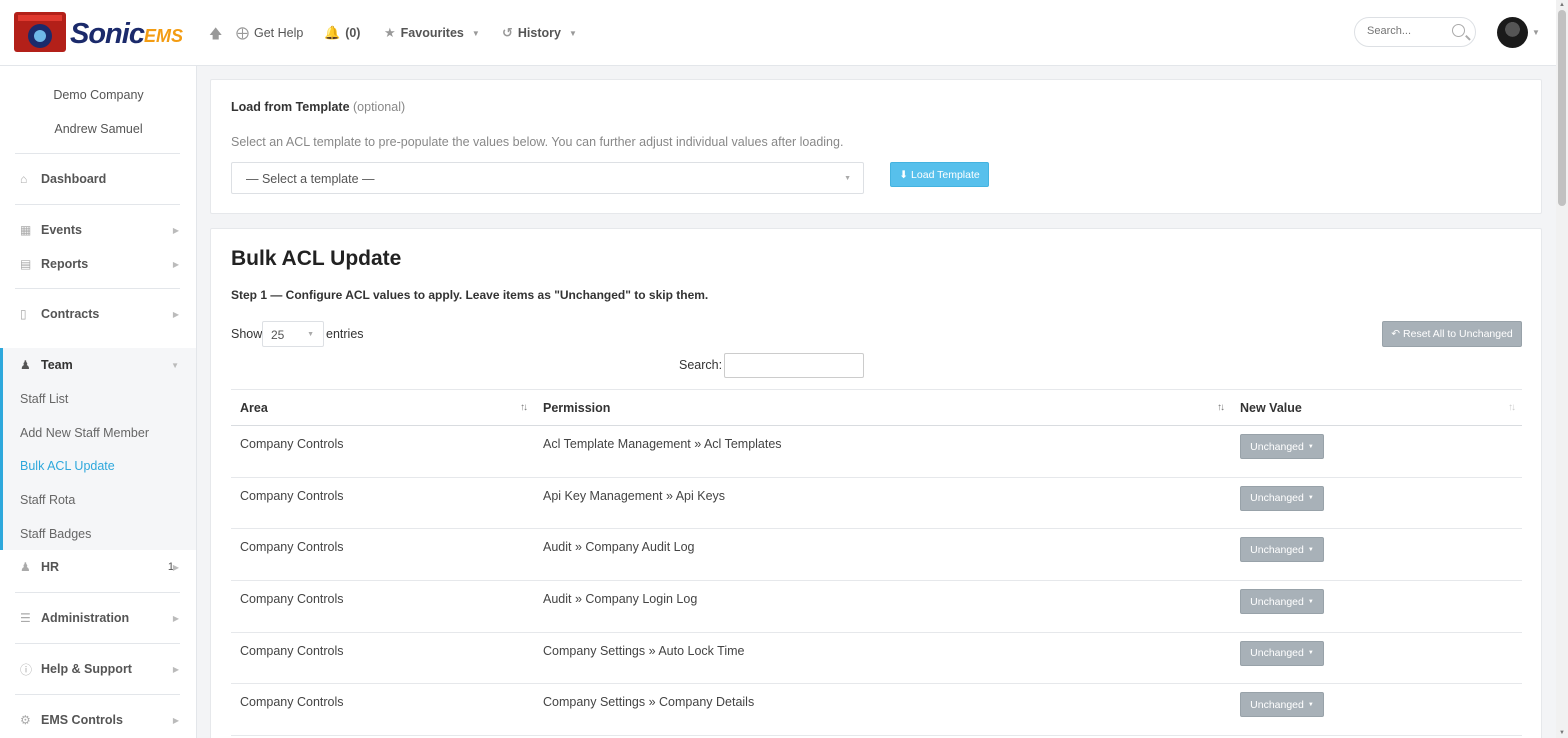 The width and height of the screenshot is (1568, 738). What do you see at coordinates (547, 178) in the screenshot?
I see `template-select: — Select a template — ▼` at bounding box center [547, 178].